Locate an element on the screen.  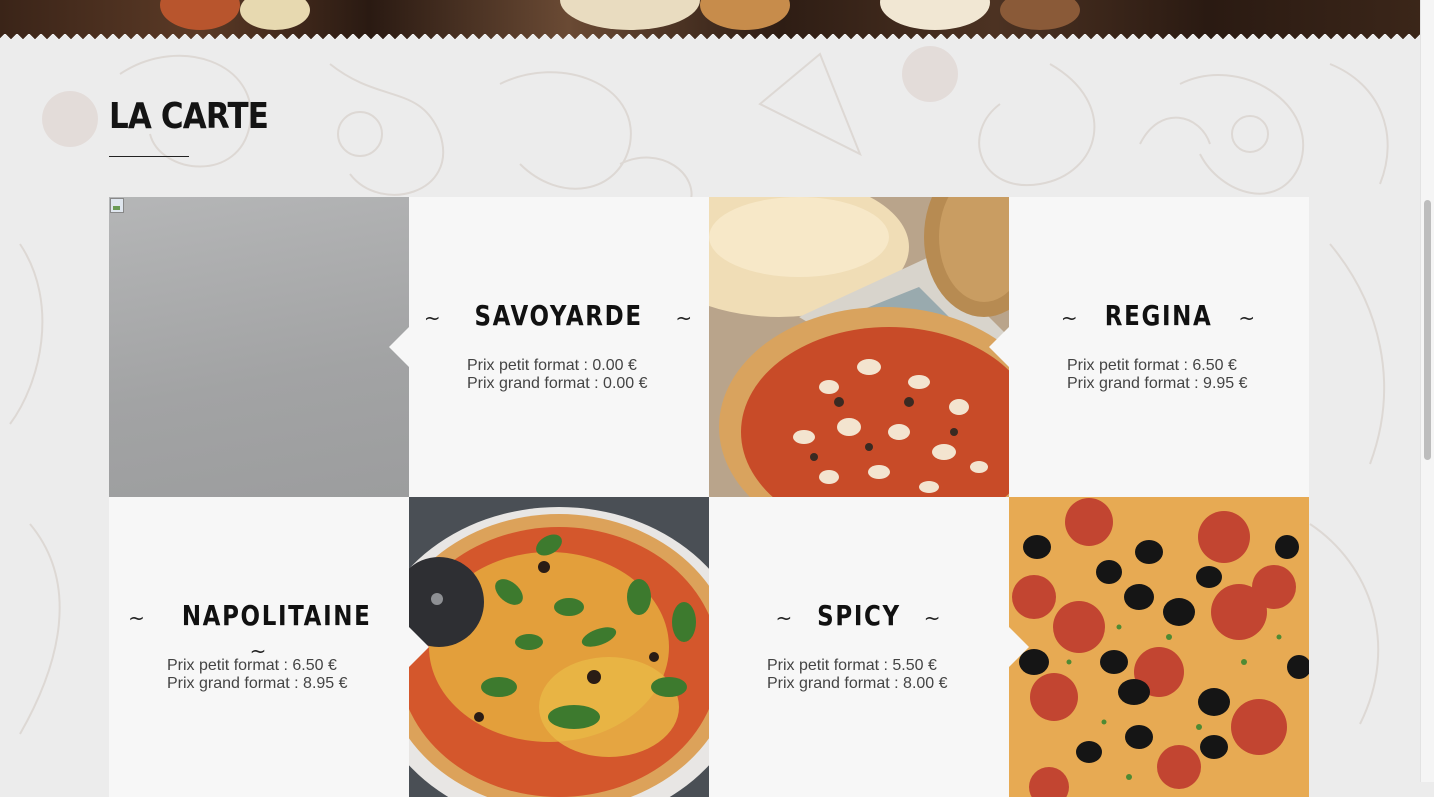
page-title: LA CARTE is located at coordinates (189, 116).